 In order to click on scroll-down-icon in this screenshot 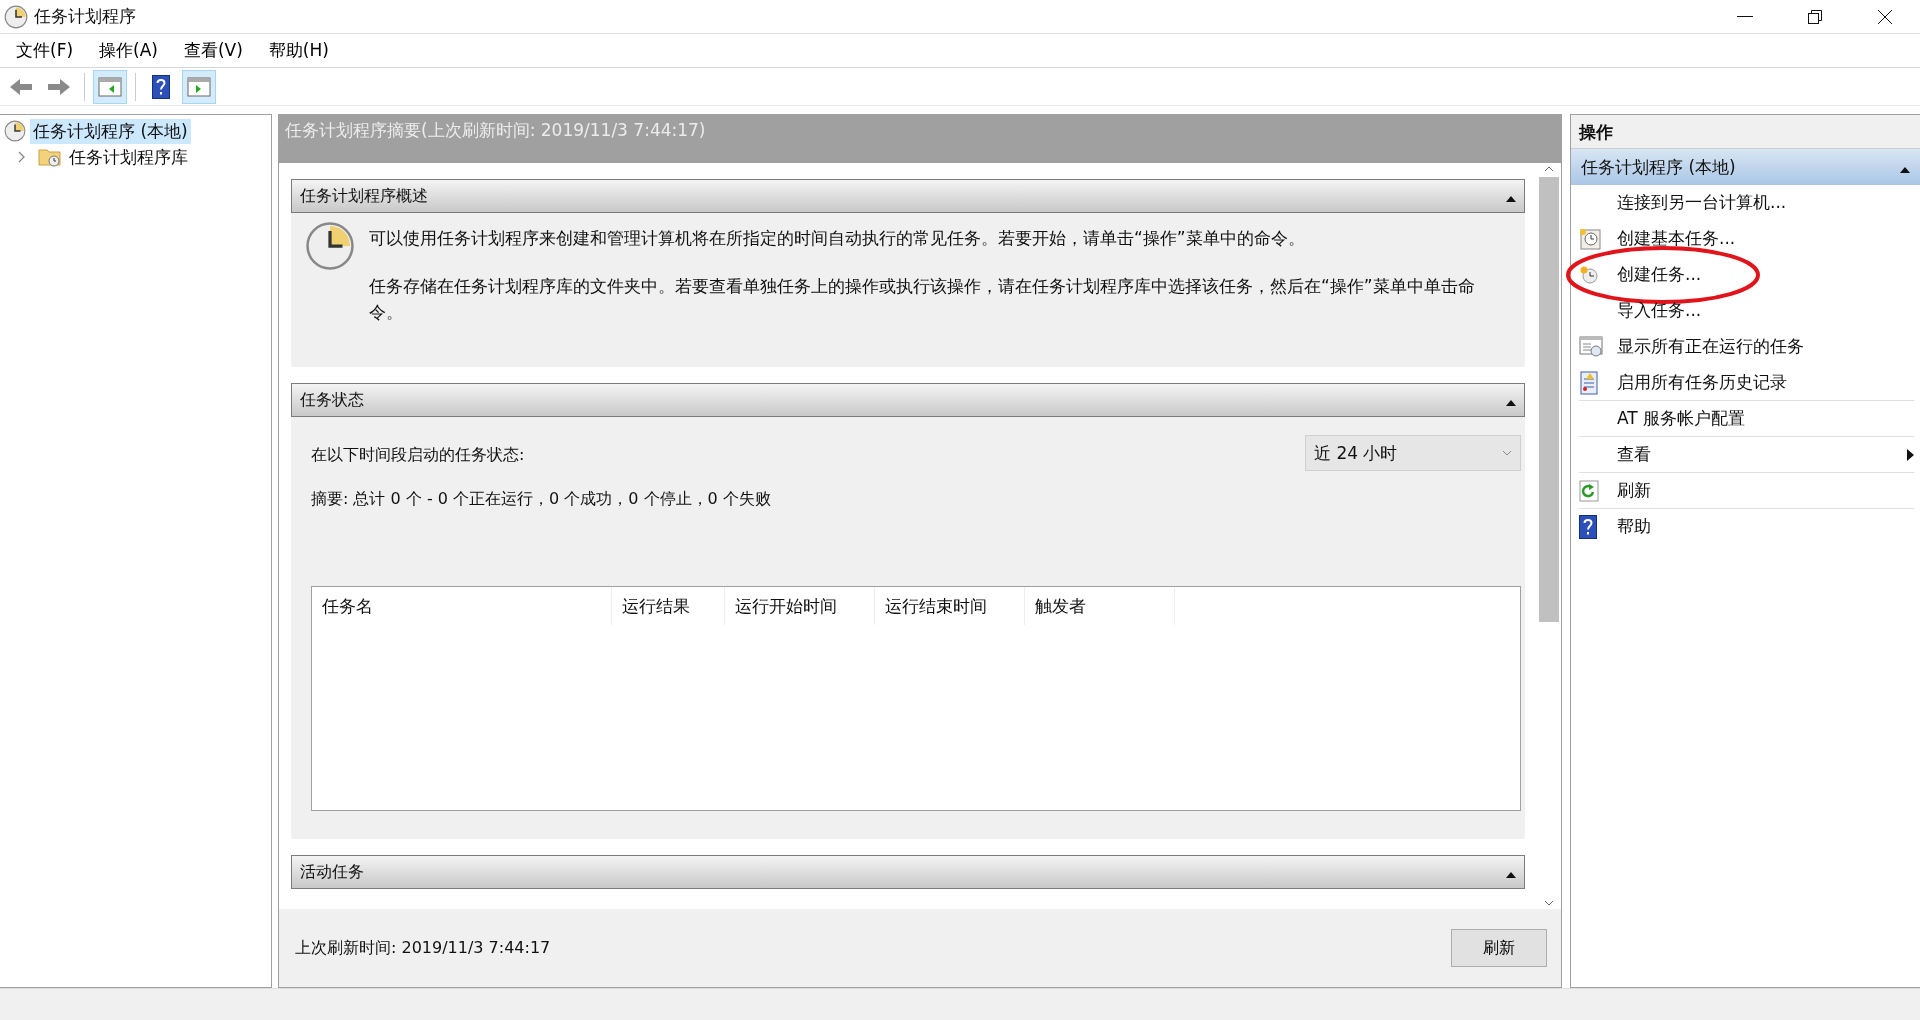, I will do `click(1549, 903)`.